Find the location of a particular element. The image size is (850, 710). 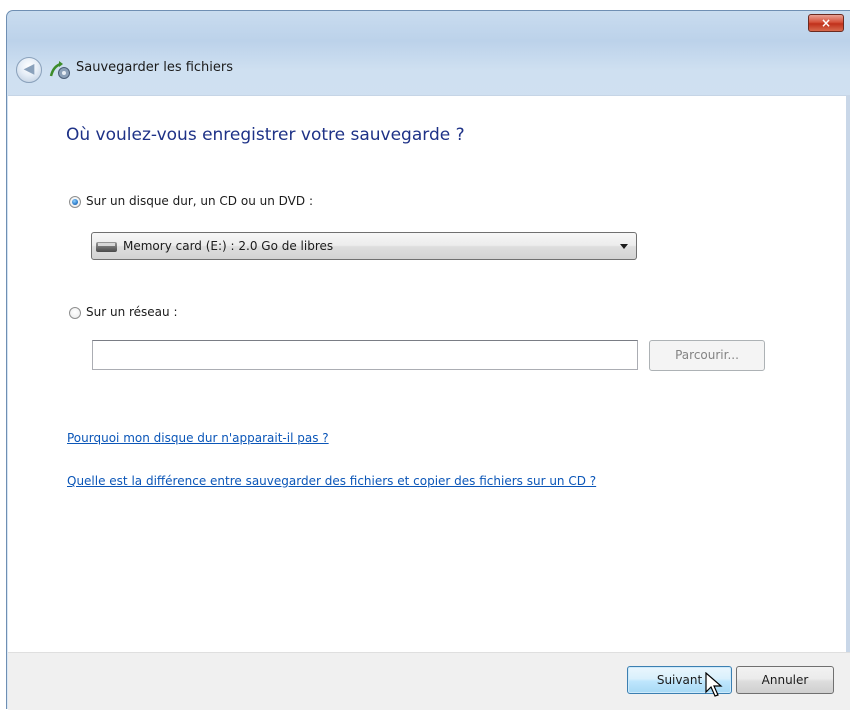

radio-network is located at coordinates (75, 313).